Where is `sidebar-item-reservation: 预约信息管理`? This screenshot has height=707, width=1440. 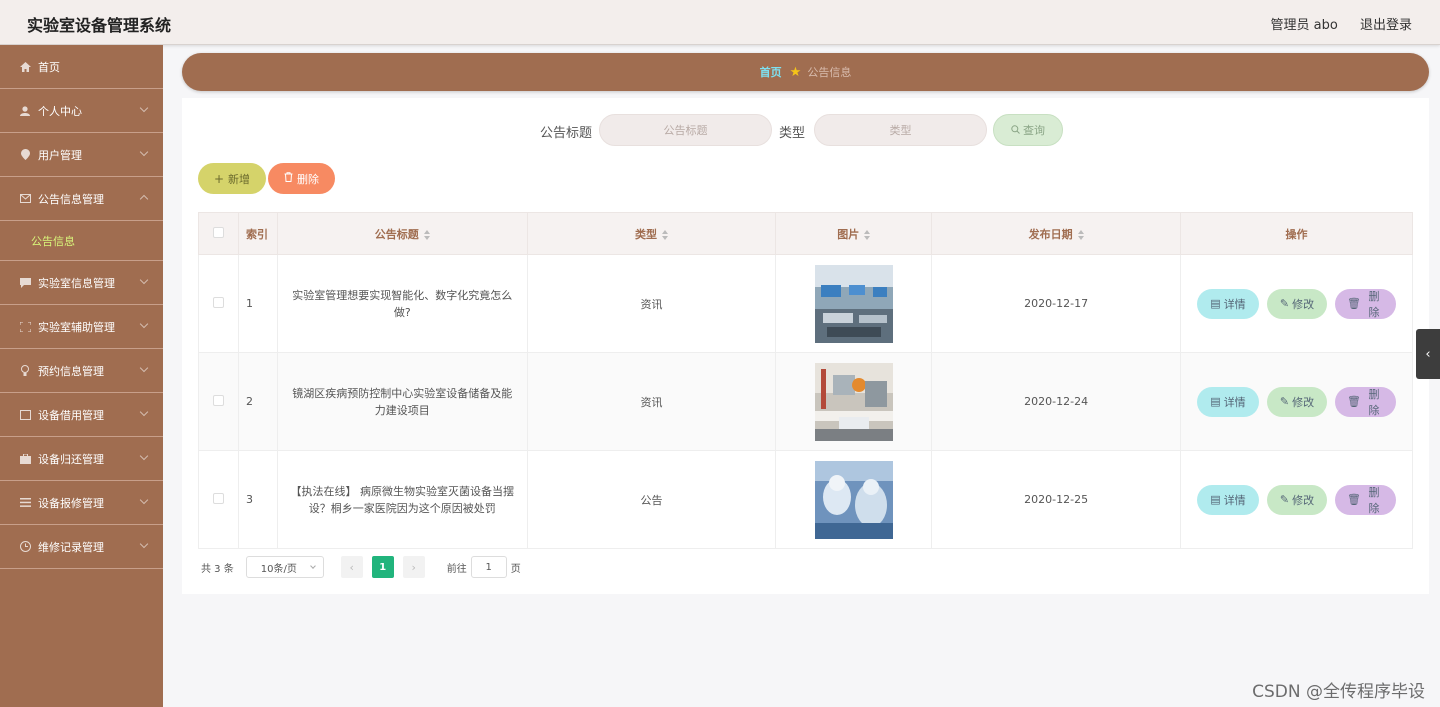 sidebar-item-reservation: 预约信息管理 is located at coordinates (81, 371).